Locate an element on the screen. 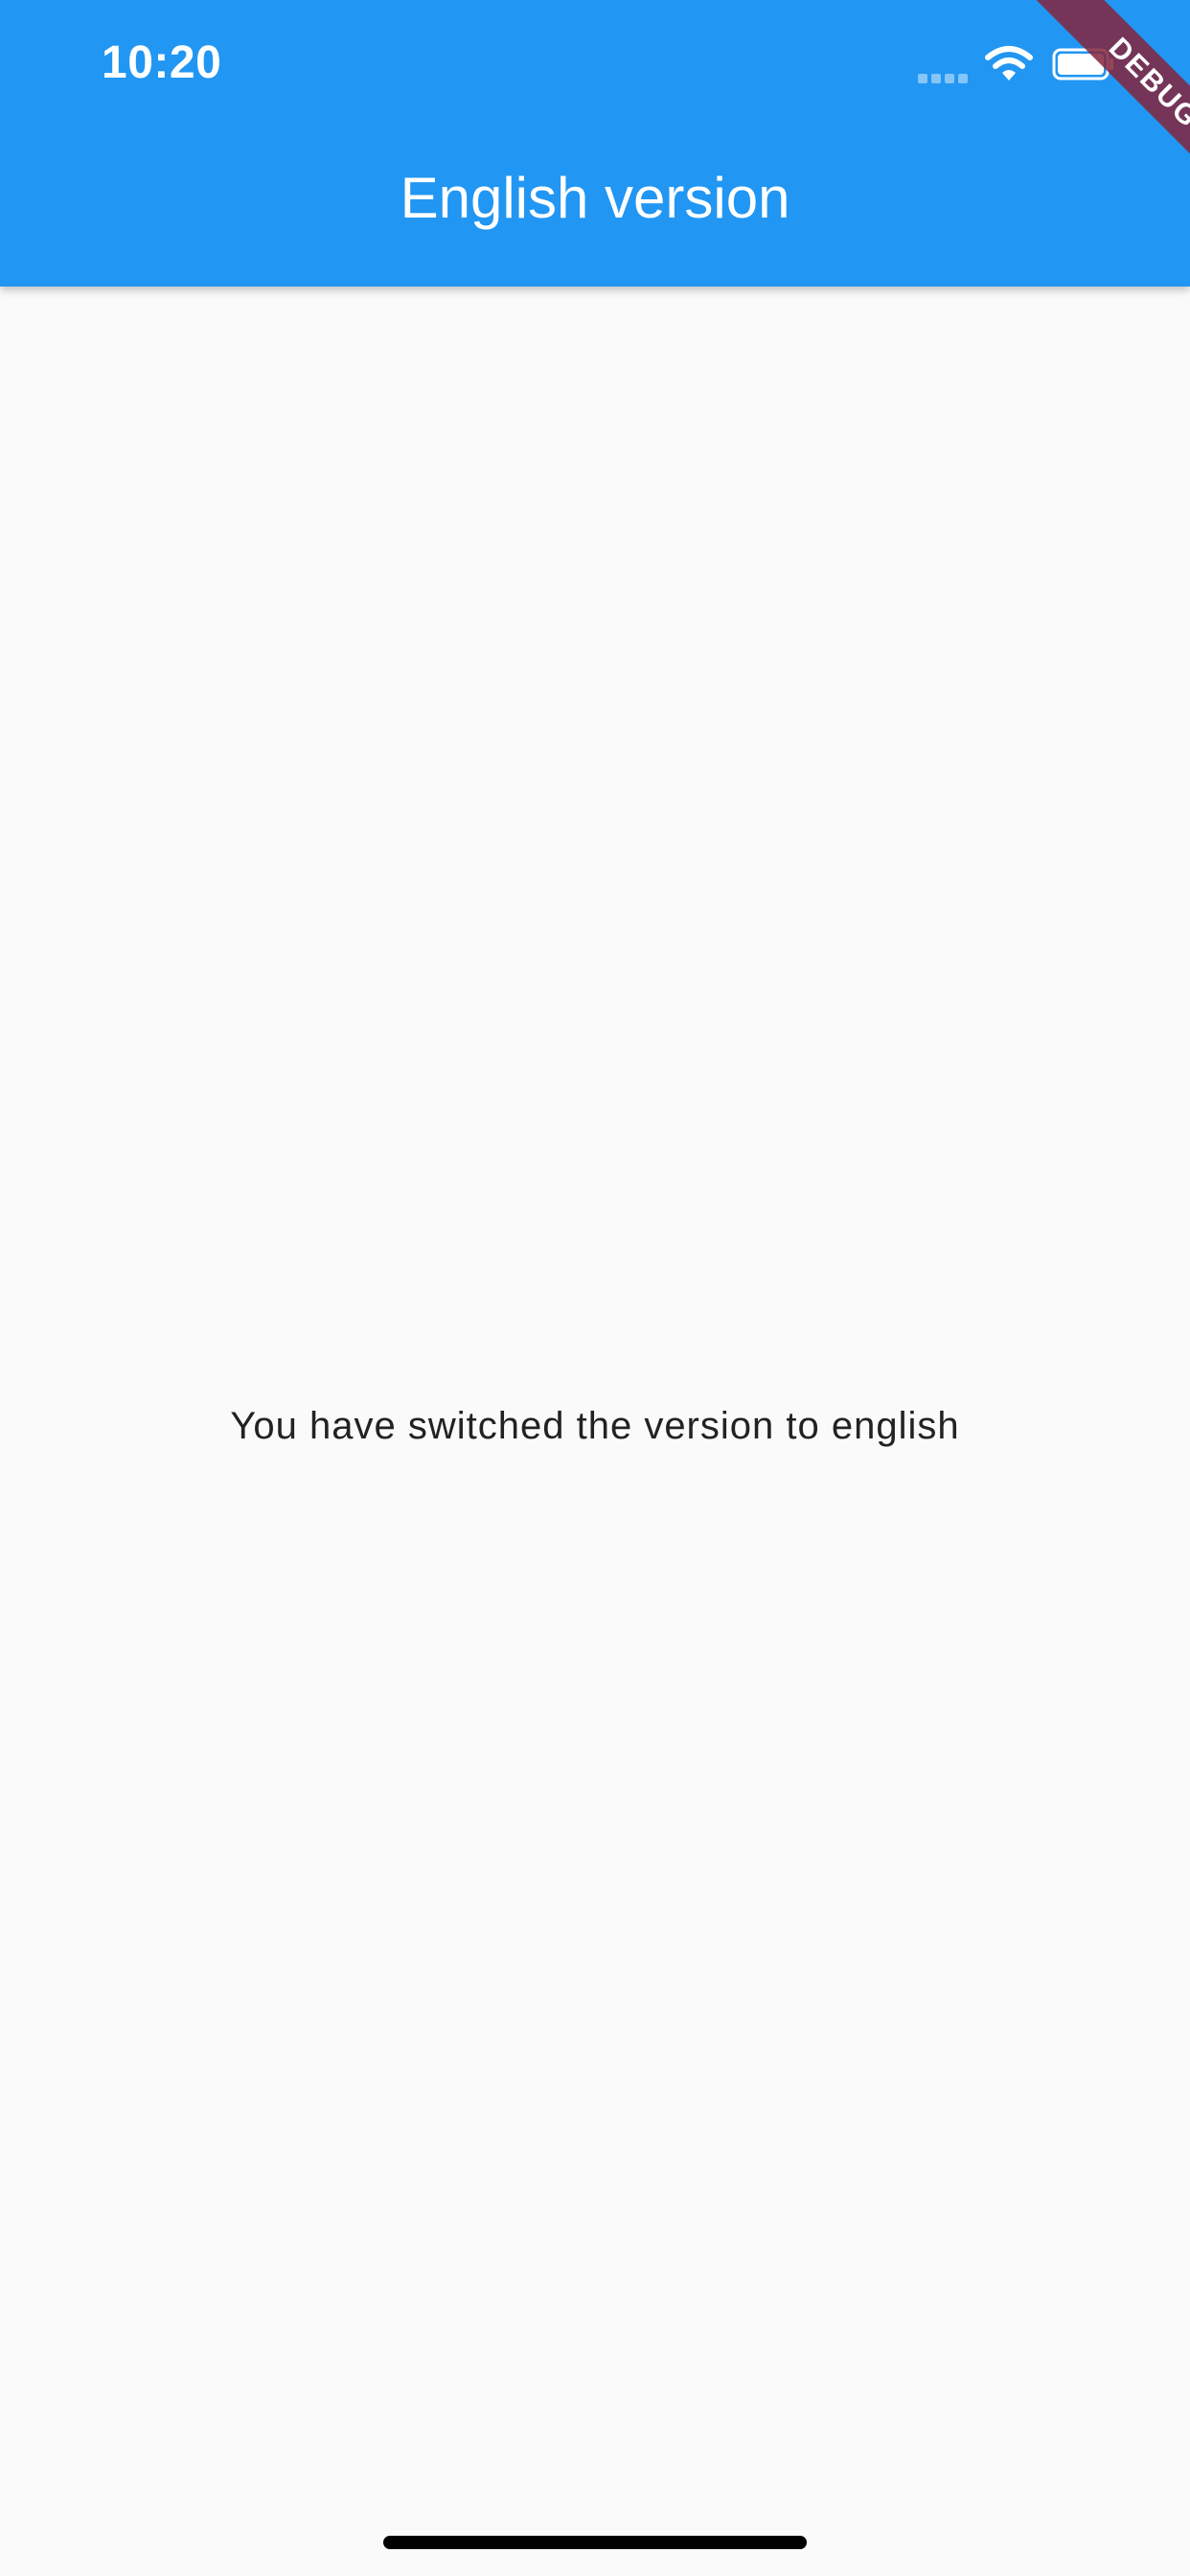 This screenshot has height=2576, width=1190. status-time: 10:20 is located at coordinates (162, 63).